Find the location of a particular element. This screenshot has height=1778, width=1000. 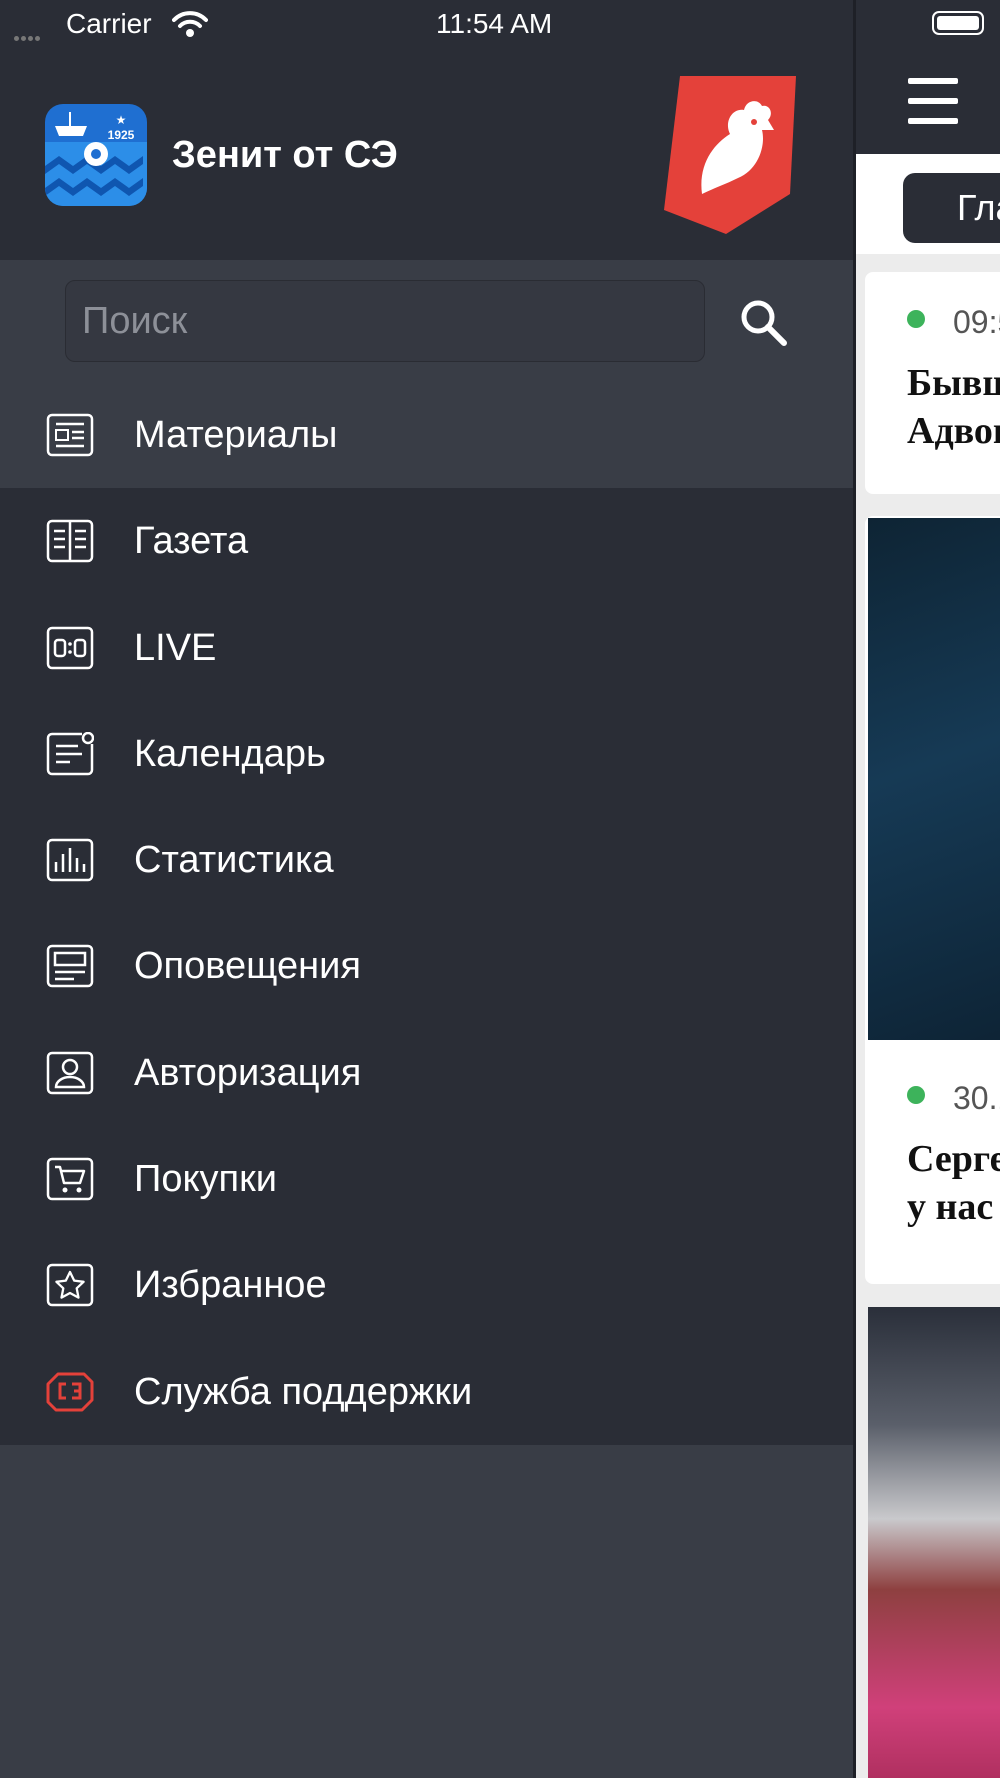

news-card: 09:5 Бывш Адвон is located at coordinates (932, 383).